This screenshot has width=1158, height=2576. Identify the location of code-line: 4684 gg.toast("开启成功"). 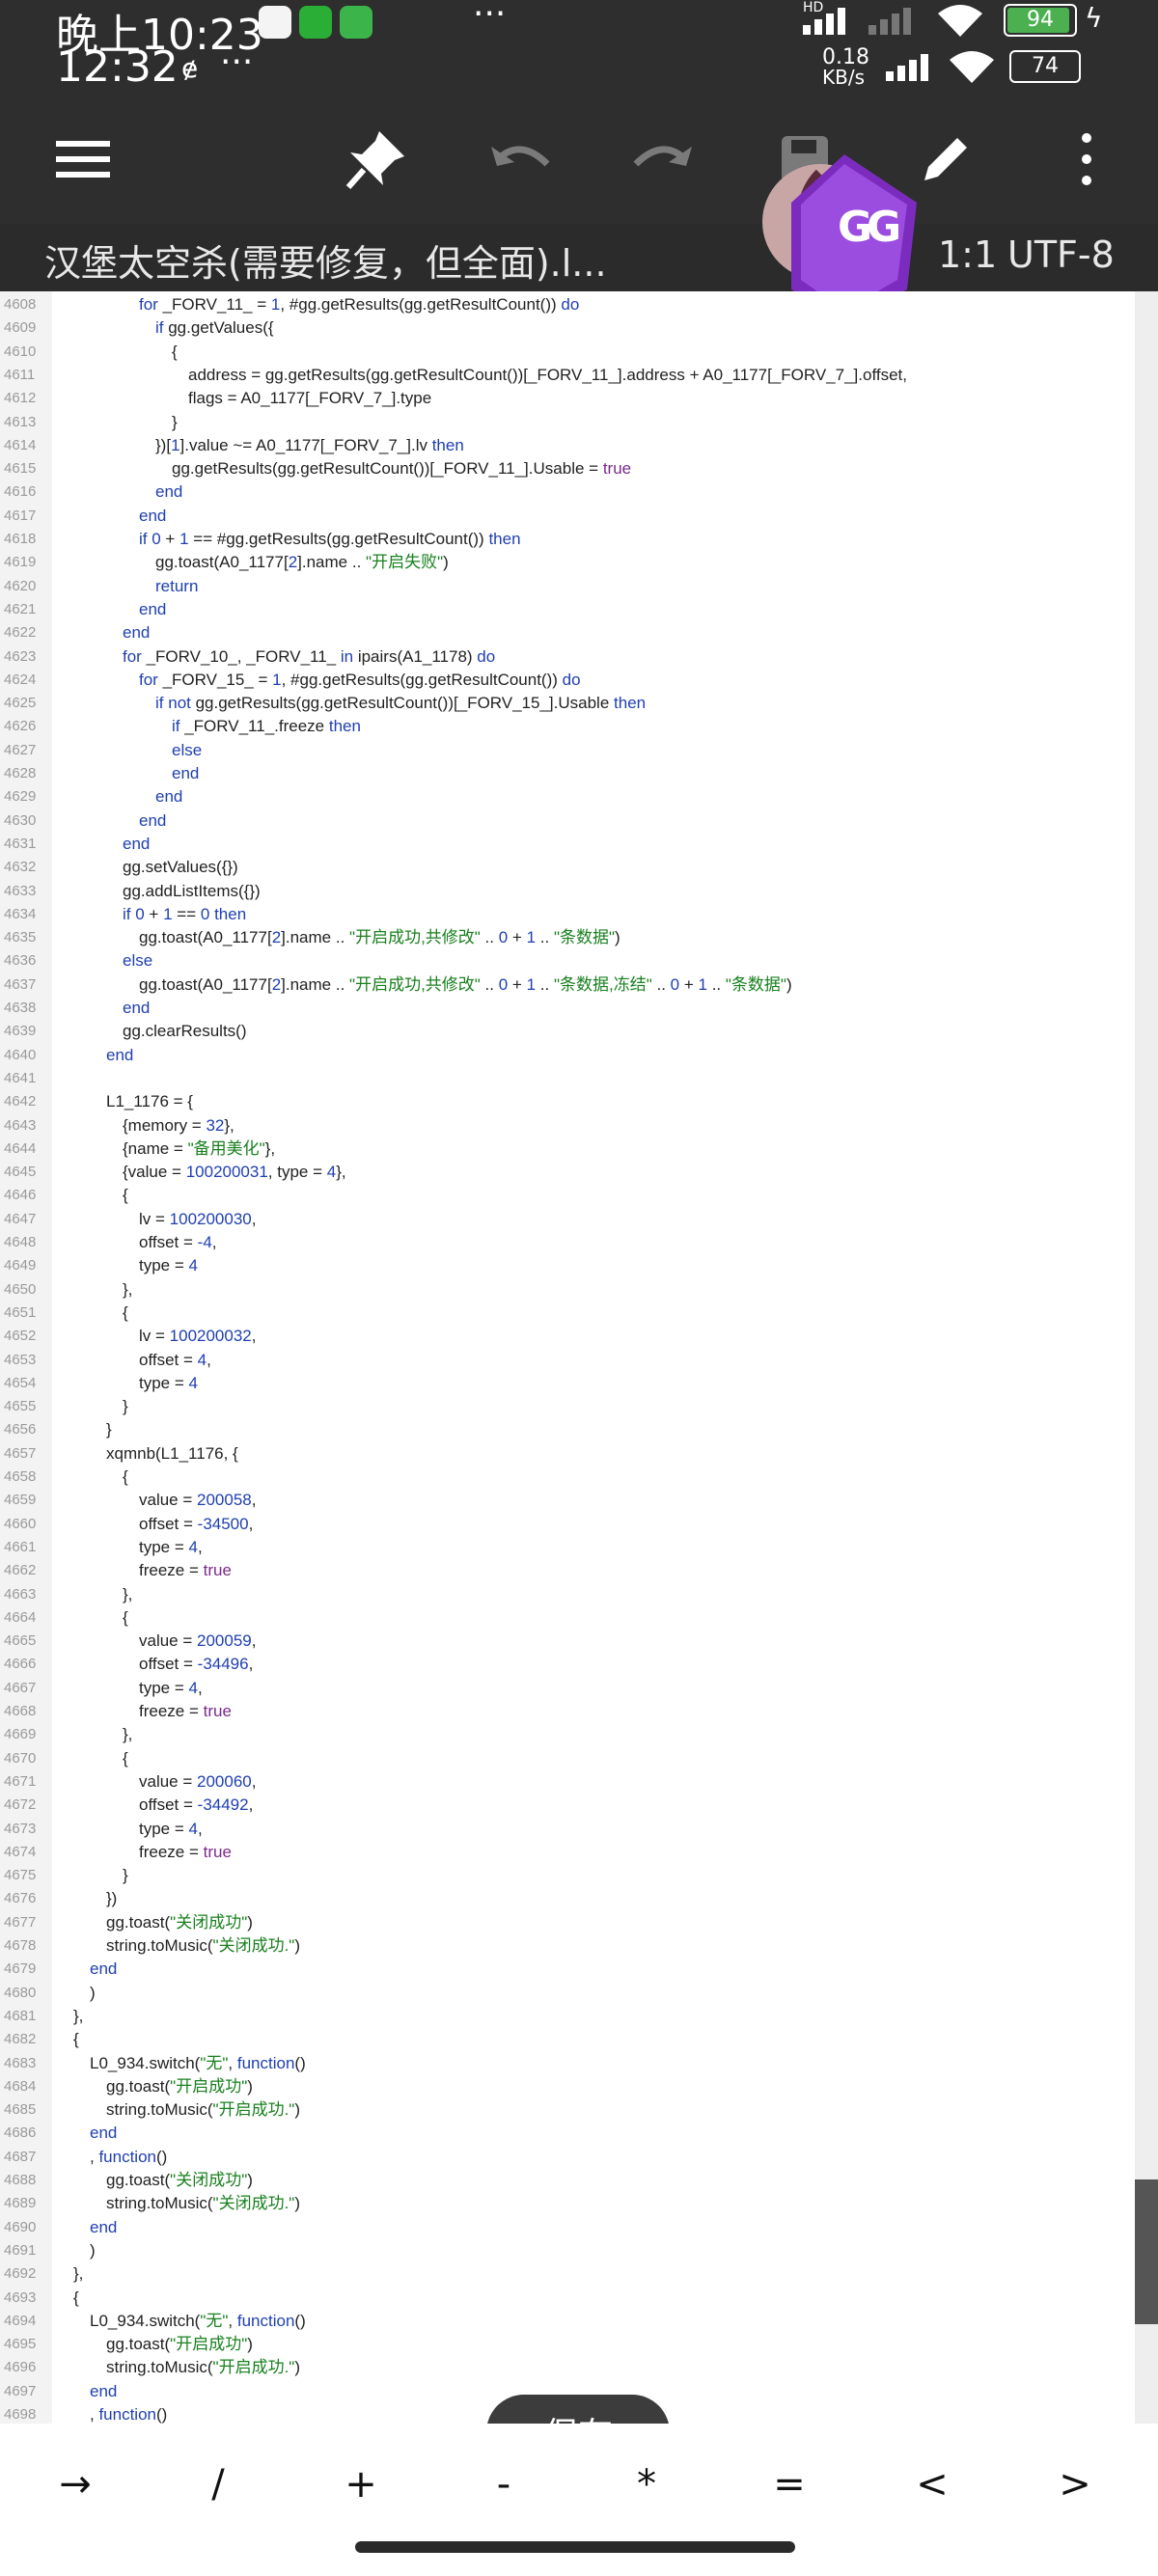
(567, 2087).